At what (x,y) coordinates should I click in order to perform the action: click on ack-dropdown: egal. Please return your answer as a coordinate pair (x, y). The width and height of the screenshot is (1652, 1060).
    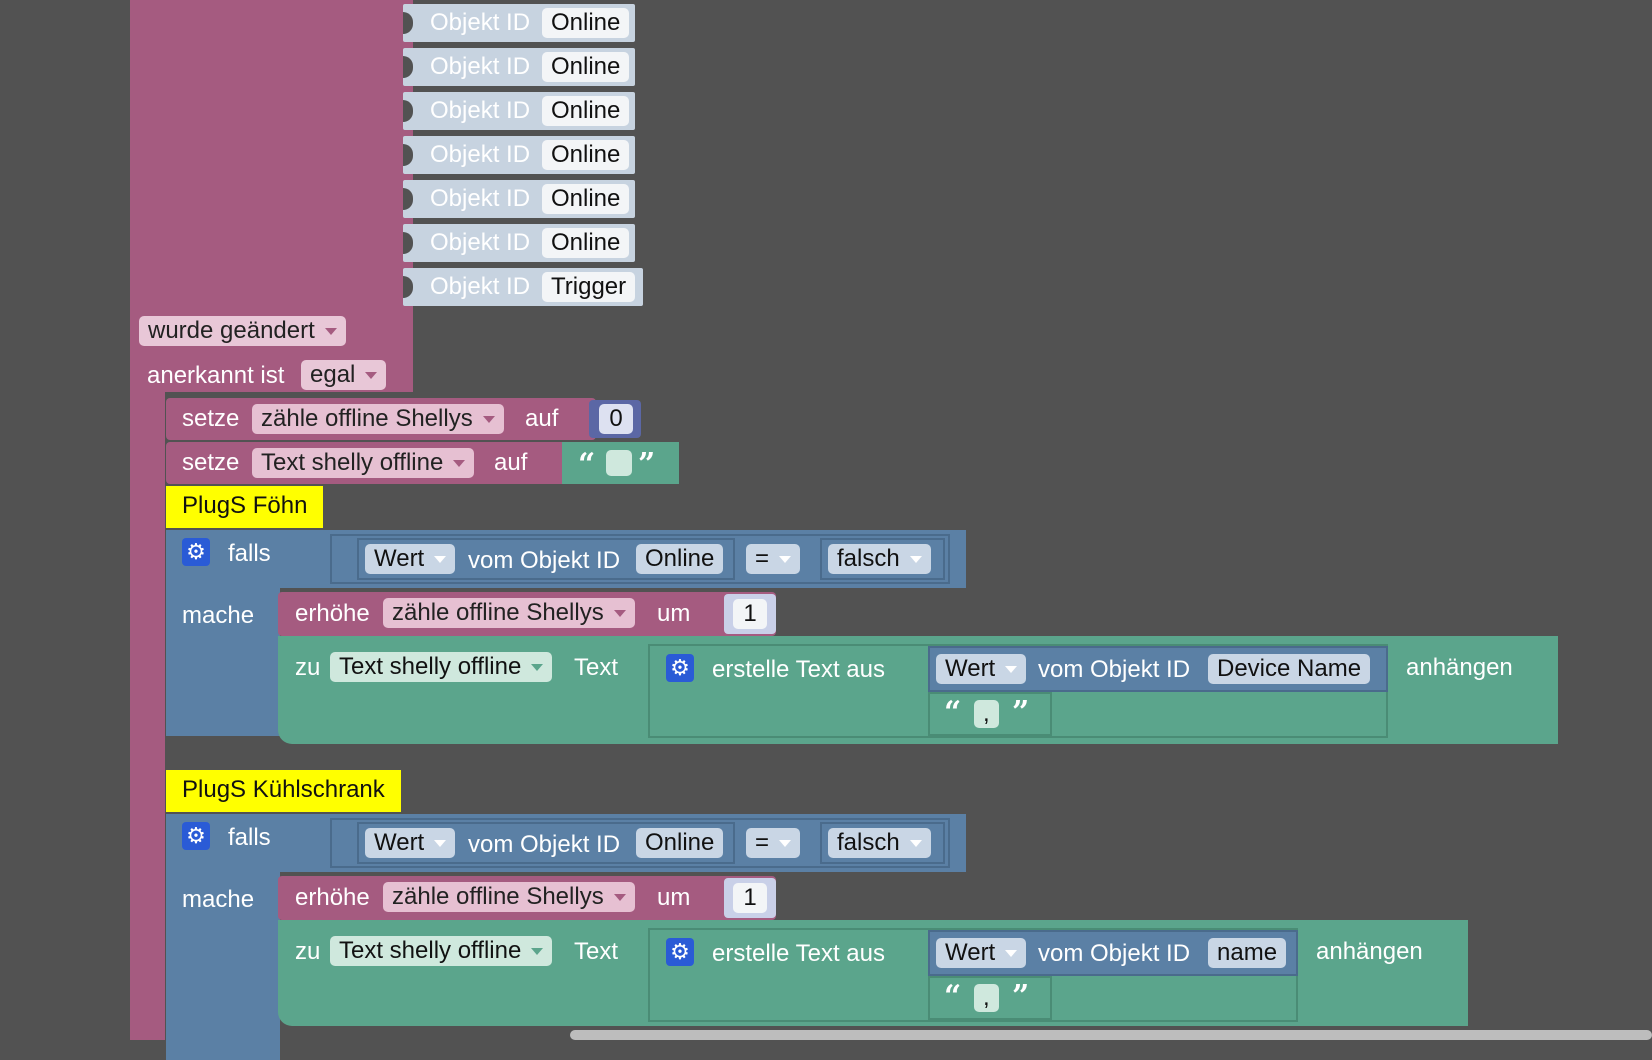
    Looking at the image, I should click on (344, 375).